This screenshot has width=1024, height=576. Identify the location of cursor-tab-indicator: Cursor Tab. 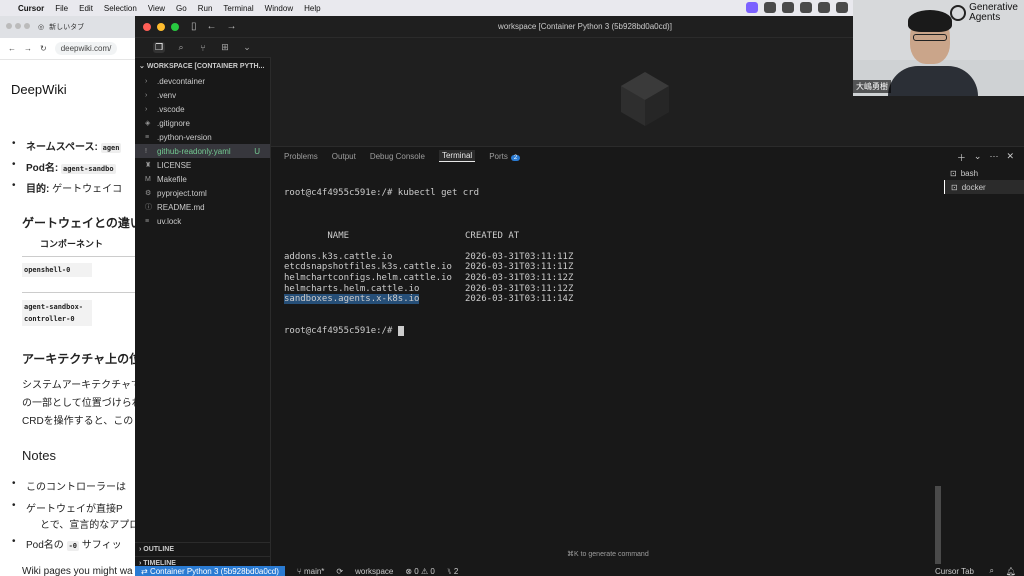
(954, 571).